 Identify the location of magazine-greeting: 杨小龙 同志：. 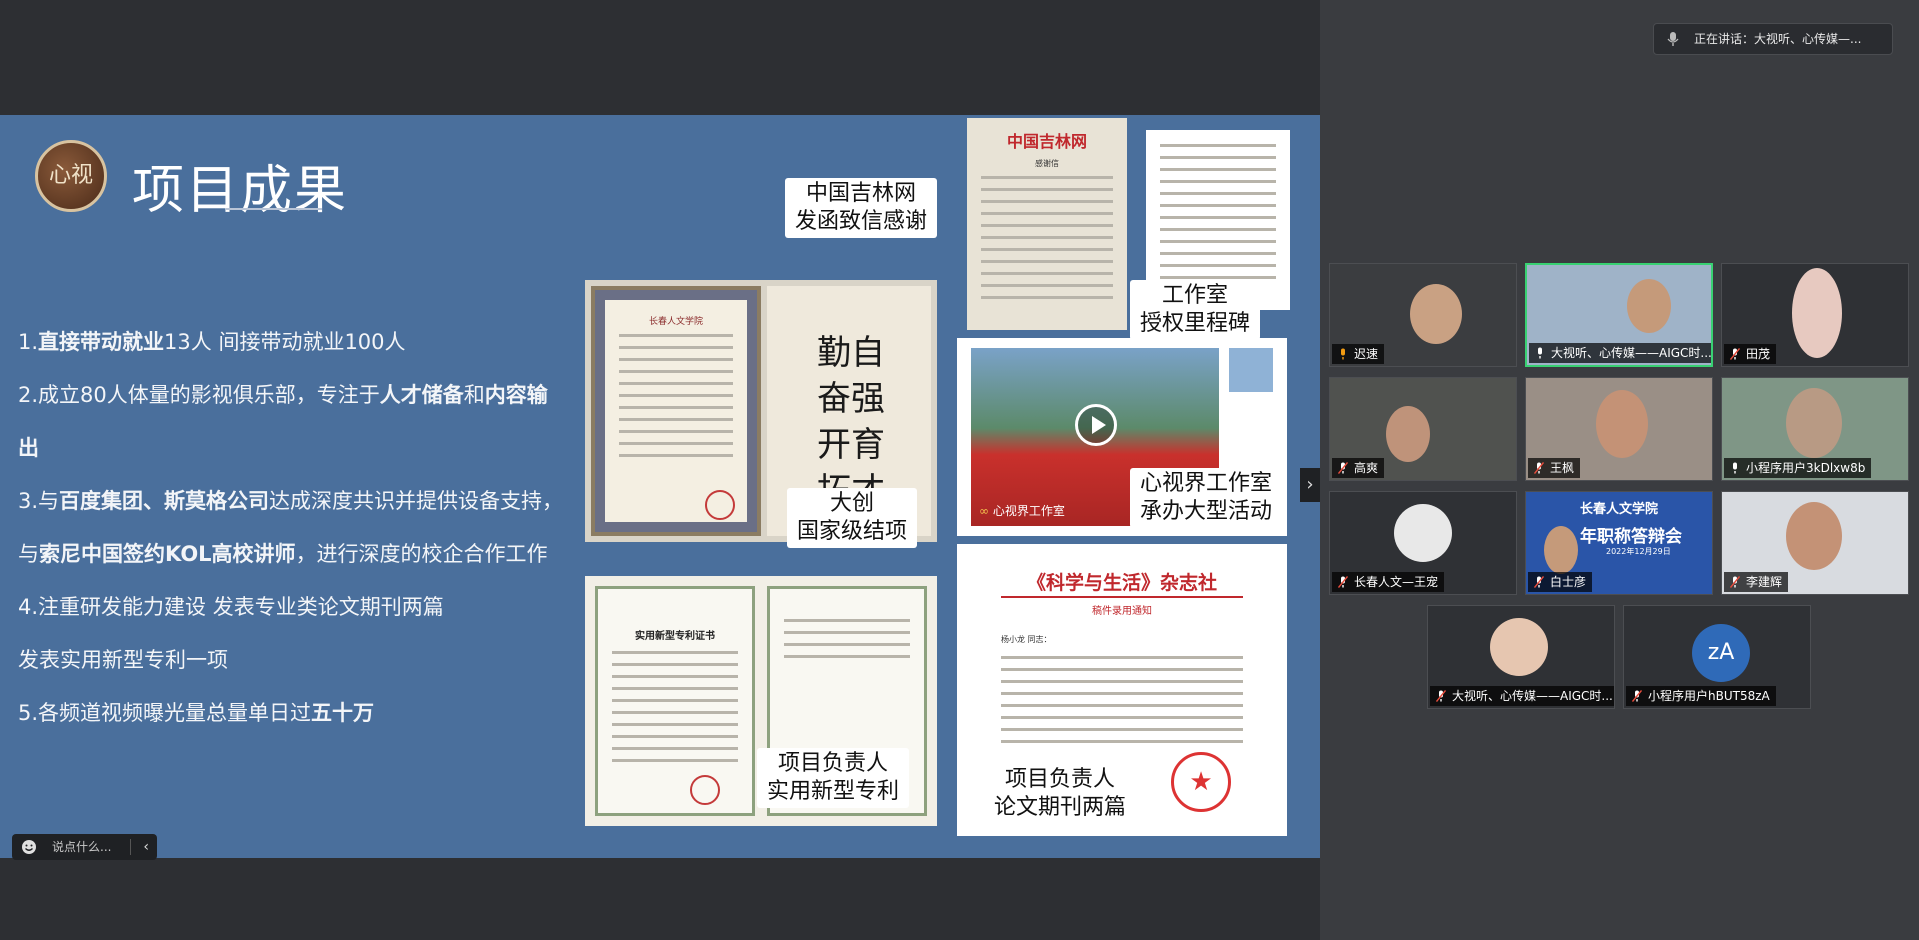
(1026, 639).